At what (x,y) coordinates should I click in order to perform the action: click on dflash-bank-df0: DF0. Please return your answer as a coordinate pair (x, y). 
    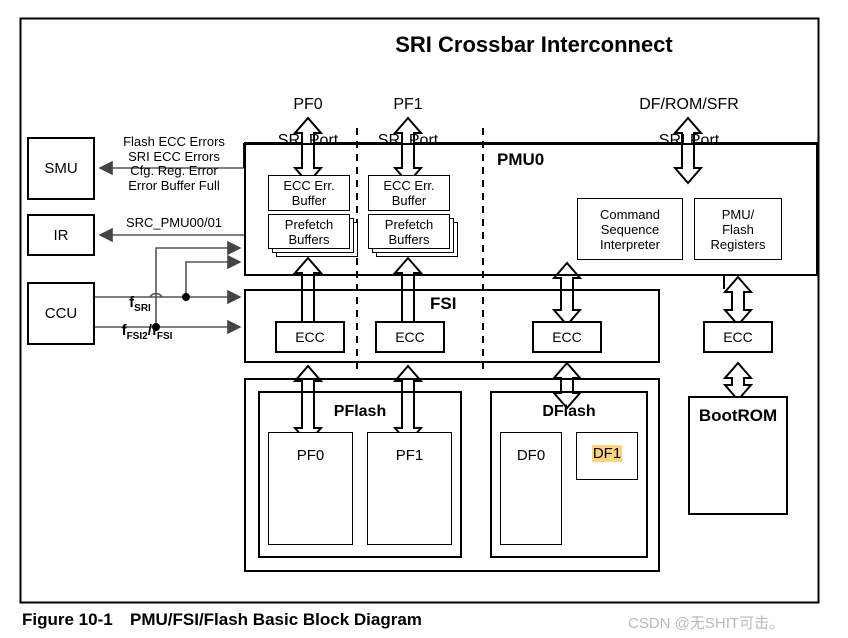
    Looking at the image, I should click on (531, 488).